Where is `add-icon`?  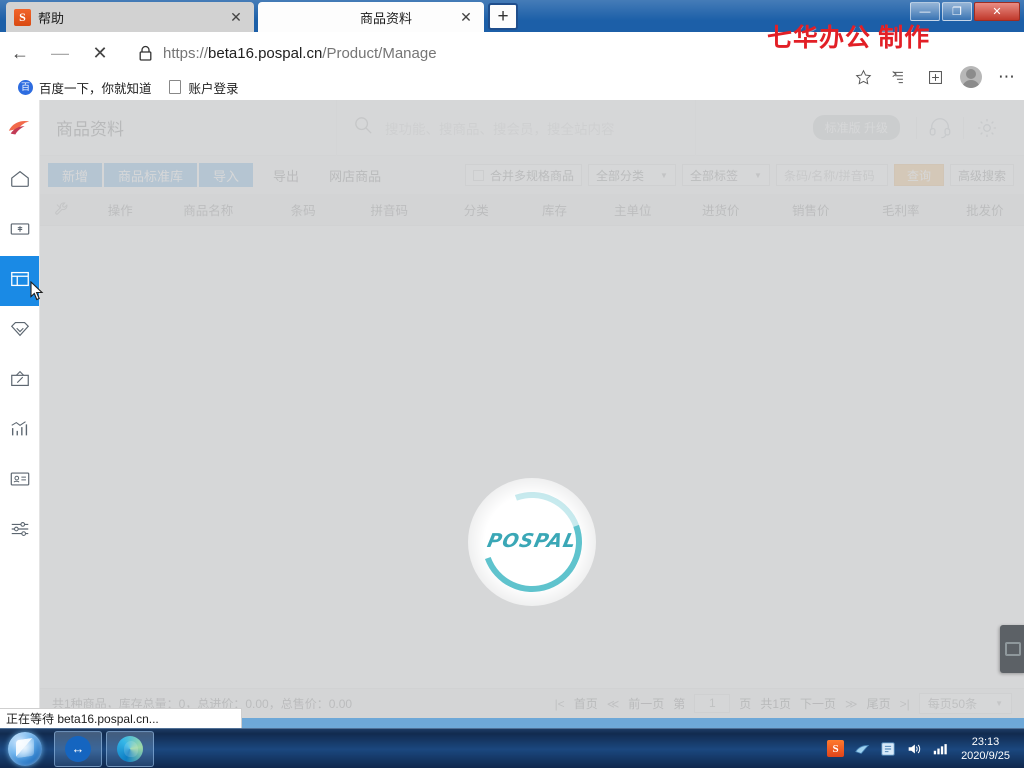
add-icon is located at coordinates (935, 77).